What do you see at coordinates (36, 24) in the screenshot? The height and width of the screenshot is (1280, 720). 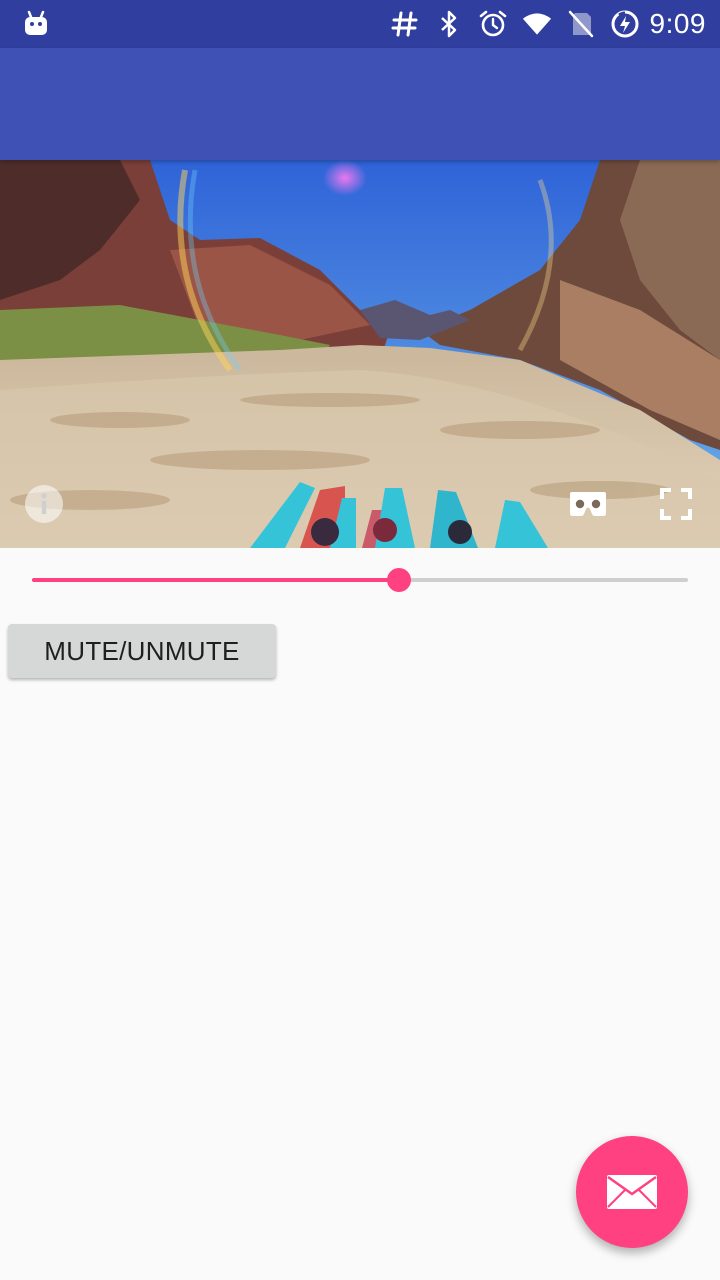 I see `android-debug-icon` at bounding box center [36, 24].